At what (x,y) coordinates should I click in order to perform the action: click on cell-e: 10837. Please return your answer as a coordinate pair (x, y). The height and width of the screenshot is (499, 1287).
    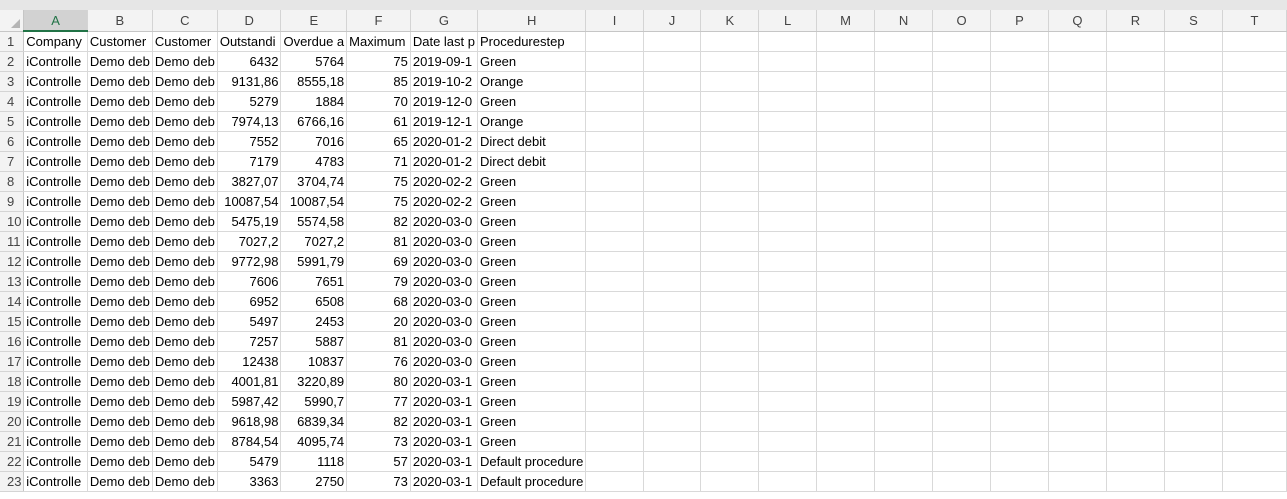
    Looking at the image, I should click on (314, 361).